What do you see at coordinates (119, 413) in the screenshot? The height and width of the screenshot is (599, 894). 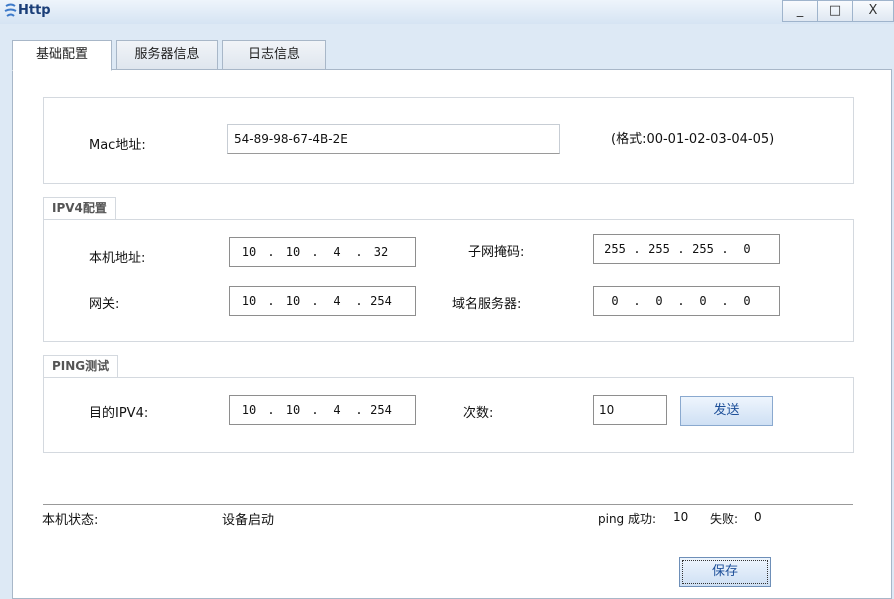 I see `ping-target-label: 目的IPV4:` at bounding box center [119, 413].